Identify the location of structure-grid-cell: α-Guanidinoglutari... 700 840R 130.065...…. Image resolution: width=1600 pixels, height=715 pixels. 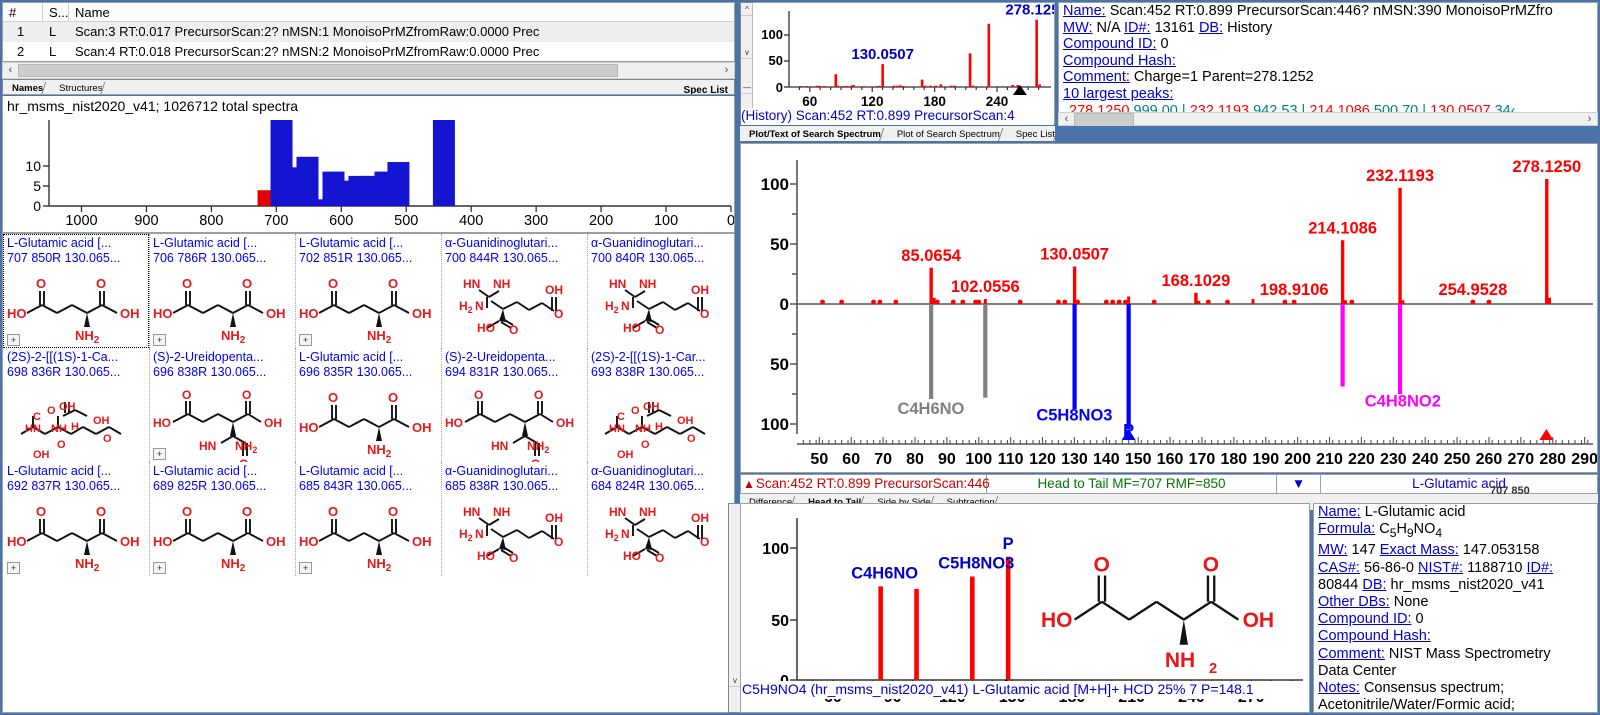
(660, 291).